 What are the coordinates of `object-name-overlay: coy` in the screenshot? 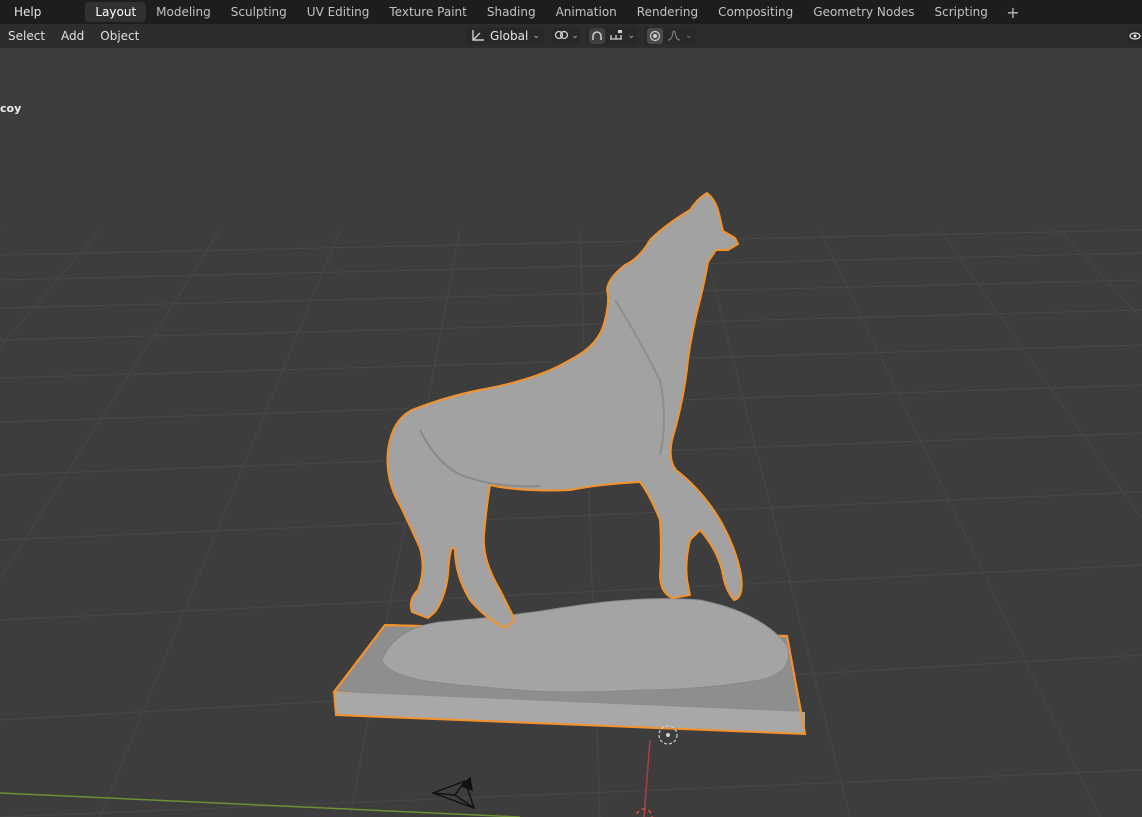 It's located at (11, 108).